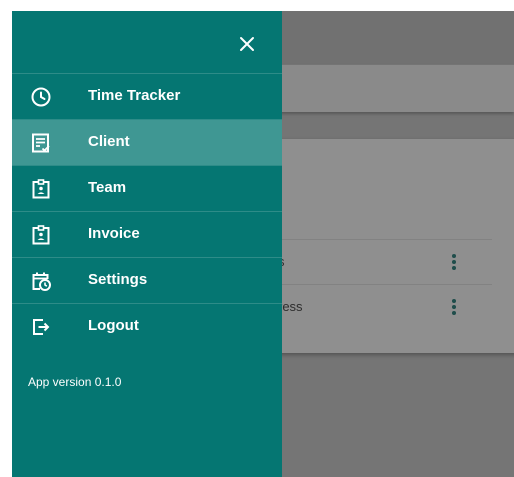  What do you see at coordinates (107, 187) in the screenshot?
I see `menu-item-label: Team` at bounding box center [107, 187].